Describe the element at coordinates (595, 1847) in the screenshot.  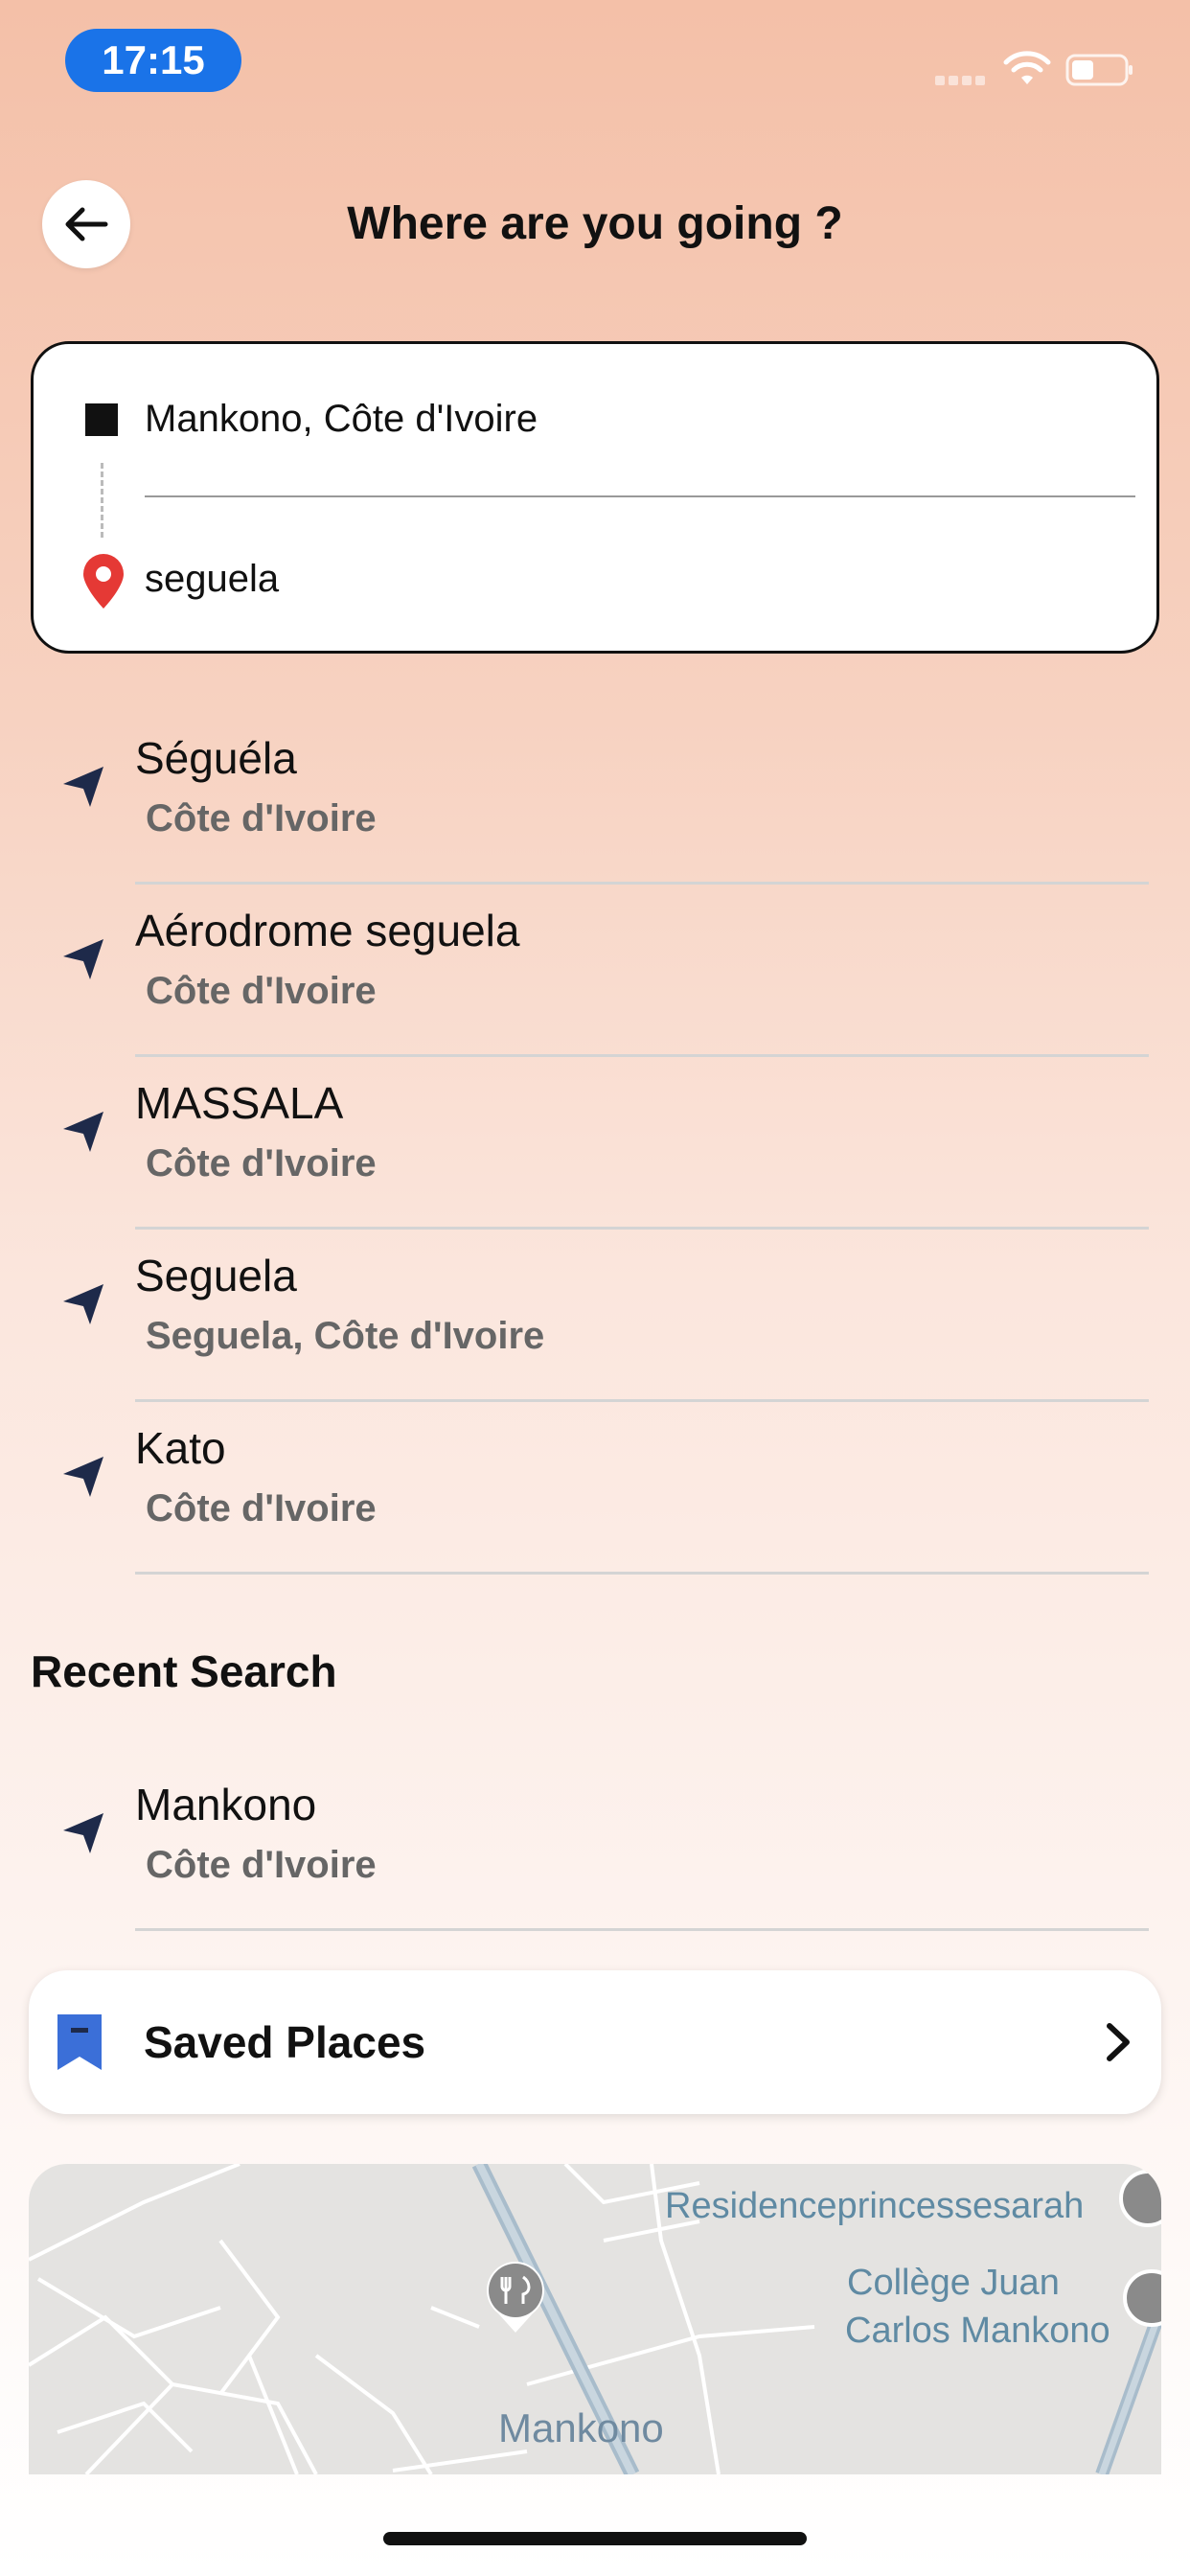
I see `recent-item: Mankono Côte d'Ivoire` at that location.